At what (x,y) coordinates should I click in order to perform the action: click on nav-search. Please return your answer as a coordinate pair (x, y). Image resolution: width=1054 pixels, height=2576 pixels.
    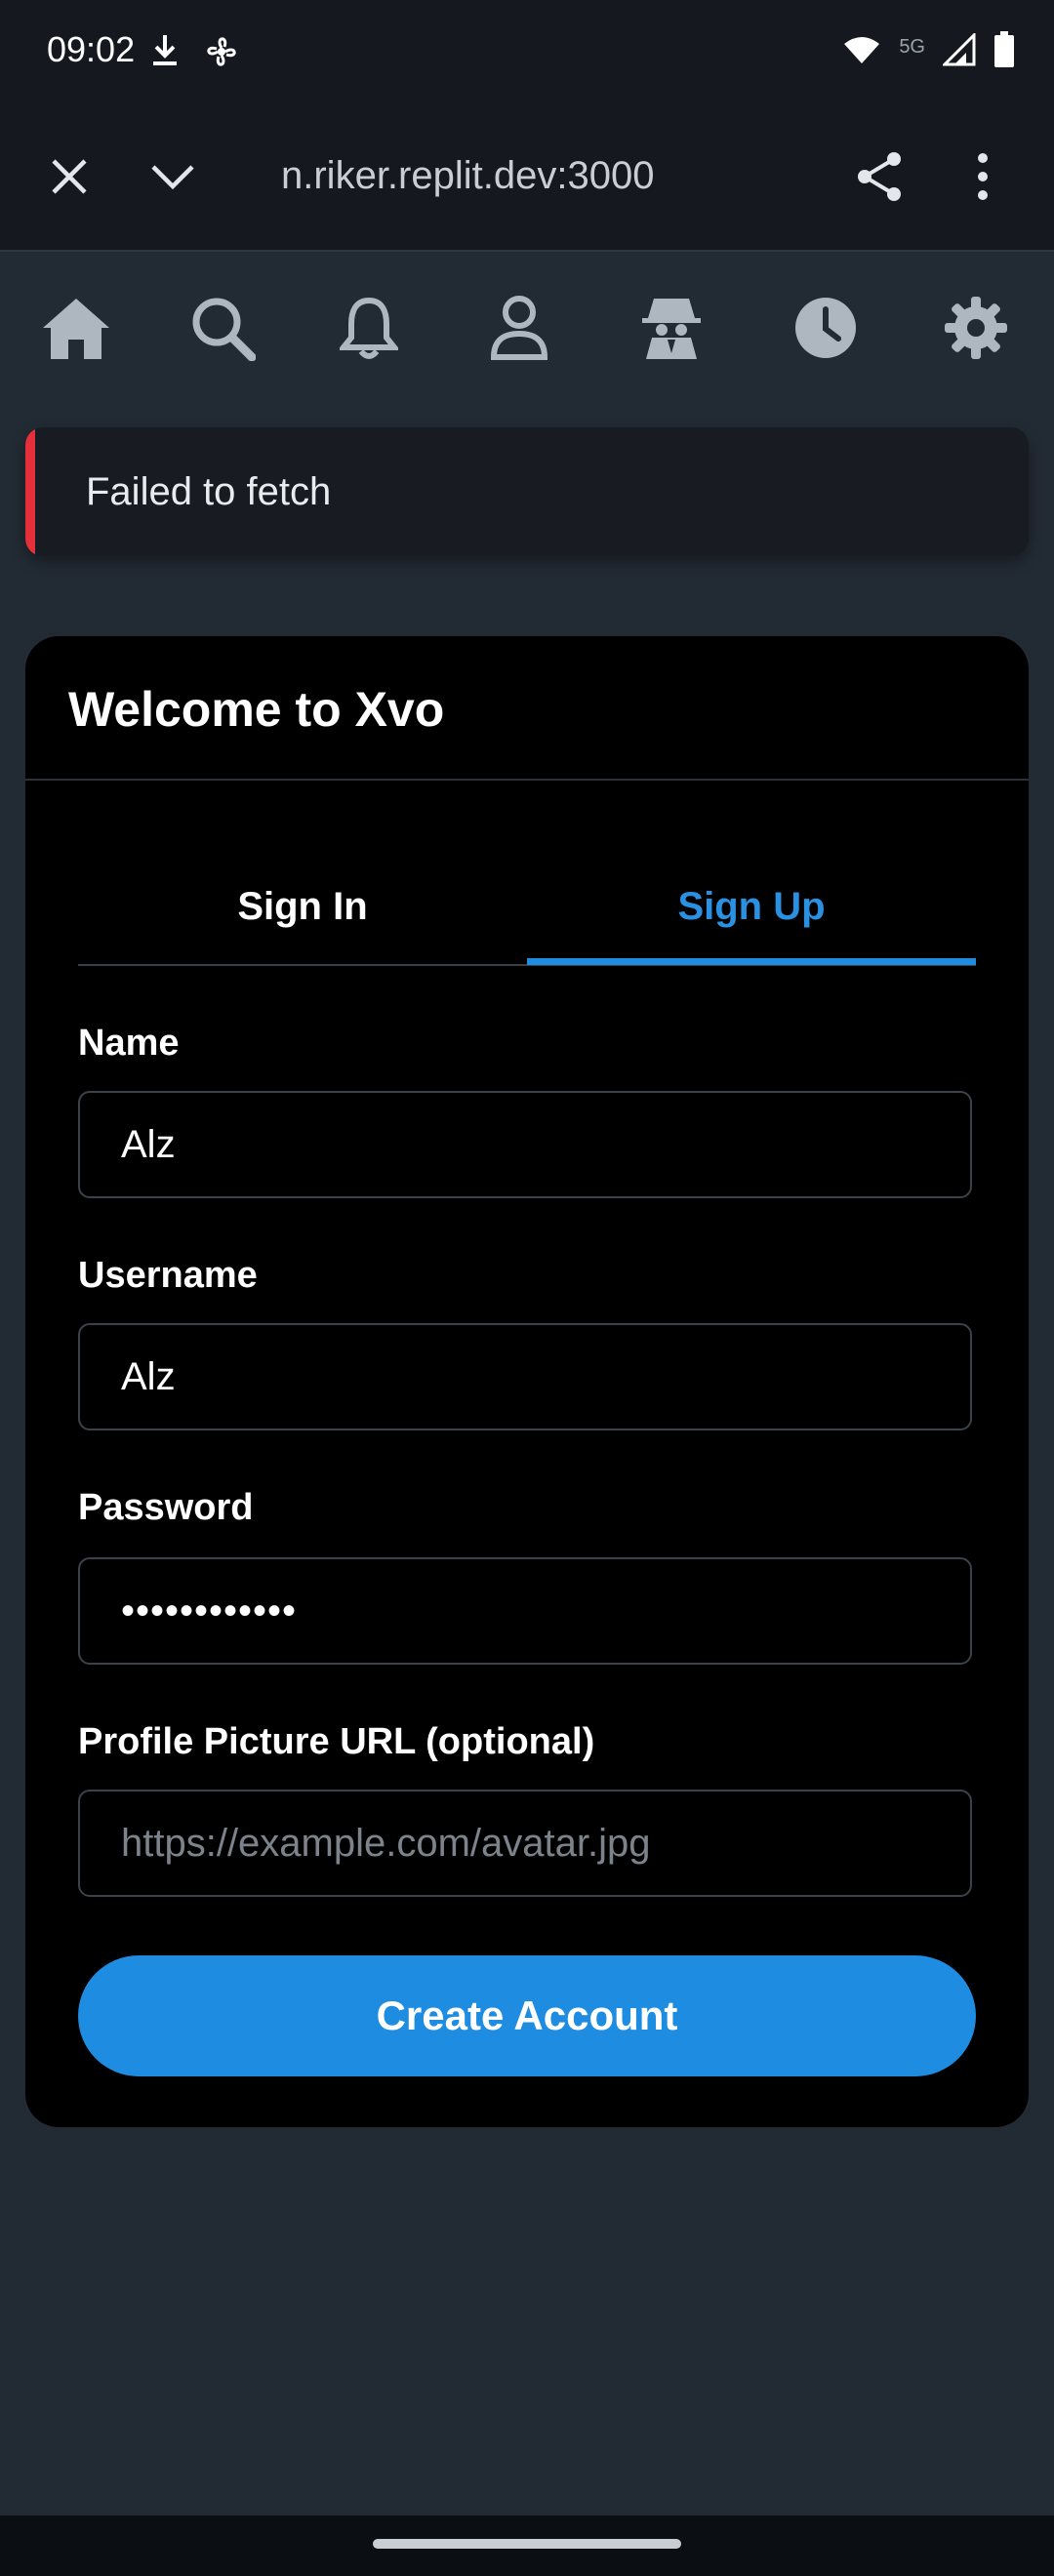
    Looking at the image, I should click on (223, 330).